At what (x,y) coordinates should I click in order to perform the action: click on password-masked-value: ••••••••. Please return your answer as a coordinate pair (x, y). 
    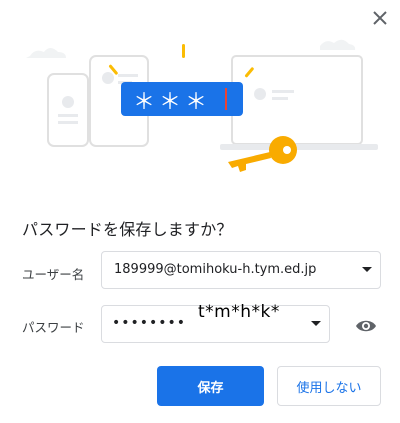
    Looking at the image, I should click on (149, 323).